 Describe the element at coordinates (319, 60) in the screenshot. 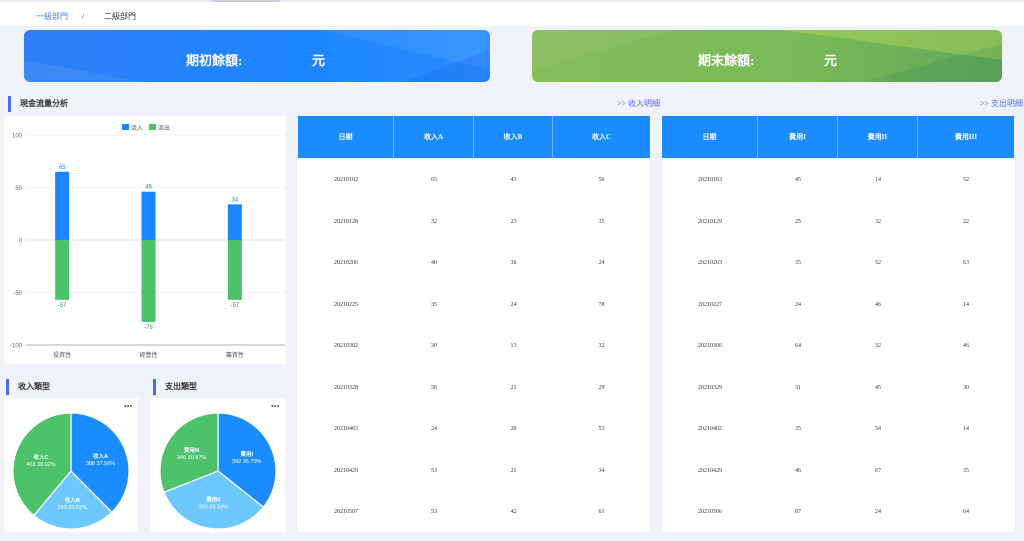

I see `opening-balance-unit: 元` at that location.